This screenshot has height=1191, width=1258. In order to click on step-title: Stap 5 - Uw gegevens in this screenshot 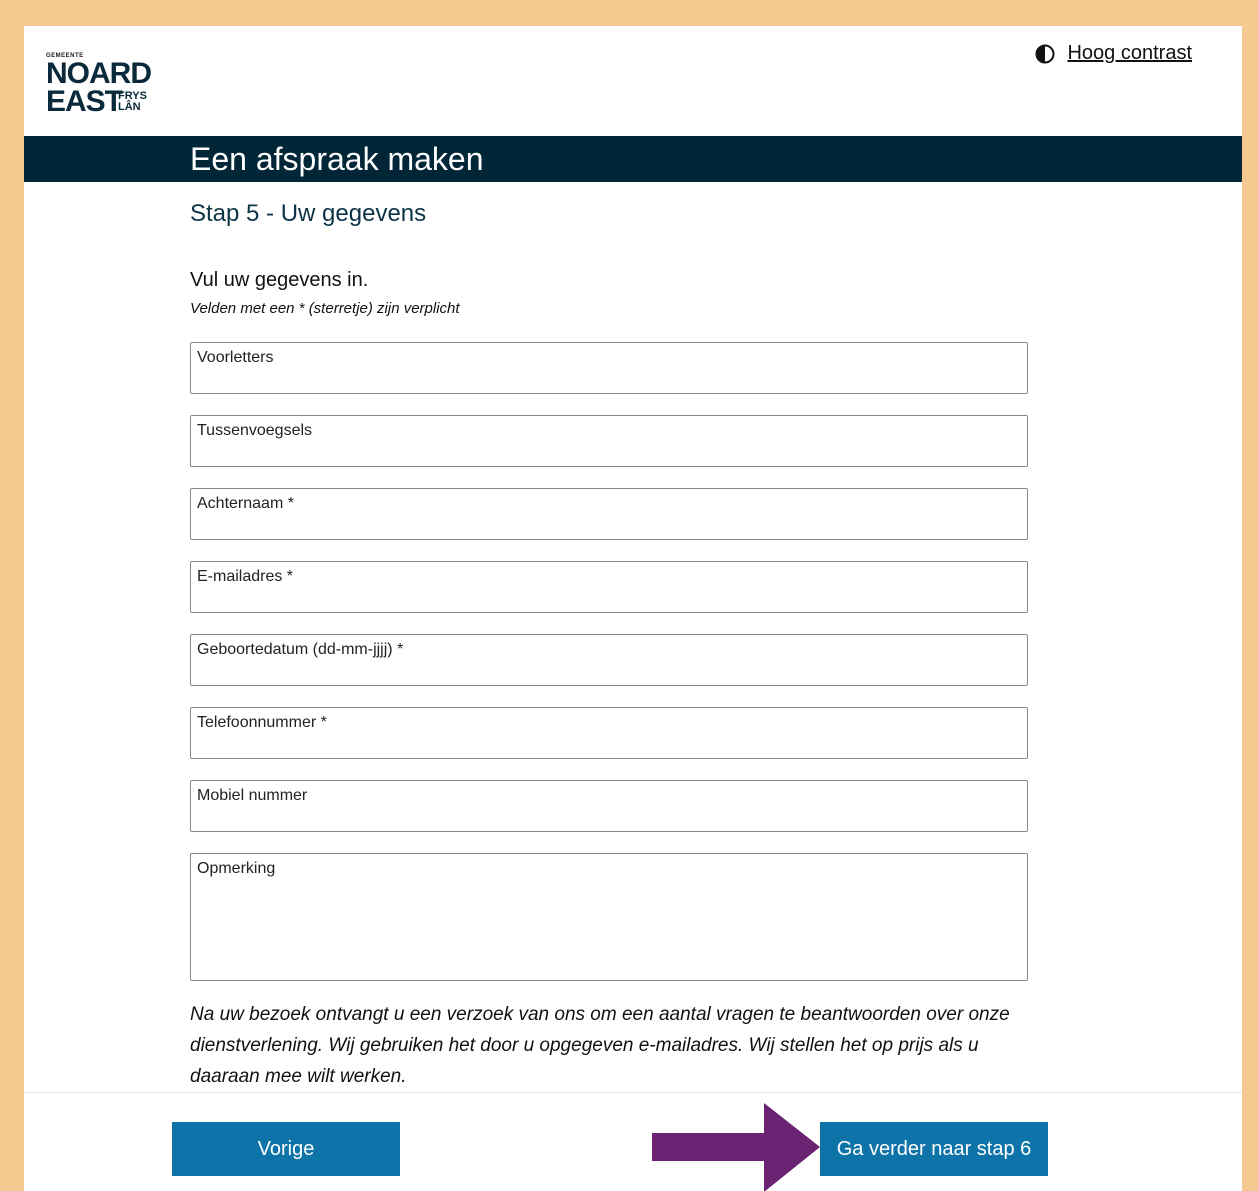, I will do `click(308, 213)`.